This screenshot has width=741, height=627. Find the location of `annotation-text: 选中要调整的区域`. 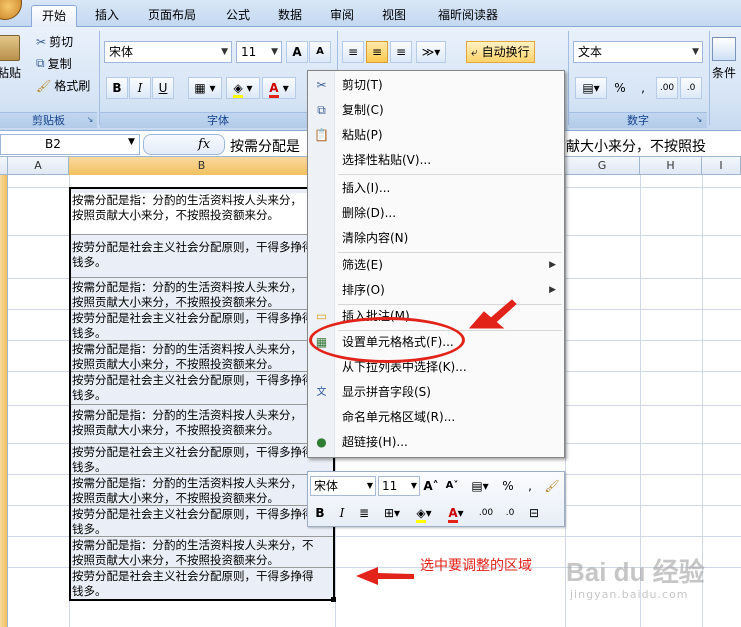

annotation-text: 选中要调整的区域 is located at coordinates (476, 566).